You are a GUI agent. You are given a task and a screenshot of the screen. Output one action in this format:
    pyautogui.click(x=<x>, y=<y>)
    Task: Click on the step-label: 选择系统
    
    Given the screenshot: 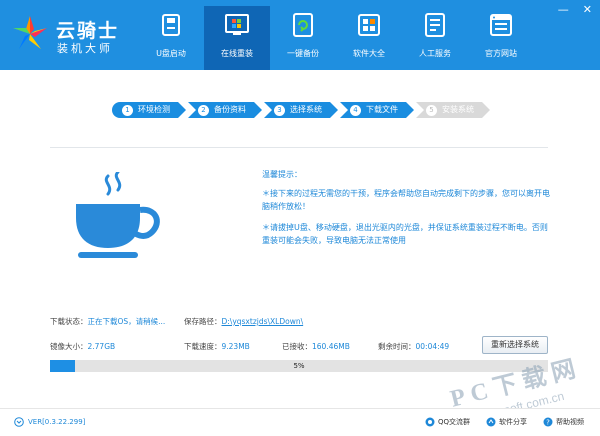 What is the action you would take?
    pyautogui.click(x=306, y=109)
    